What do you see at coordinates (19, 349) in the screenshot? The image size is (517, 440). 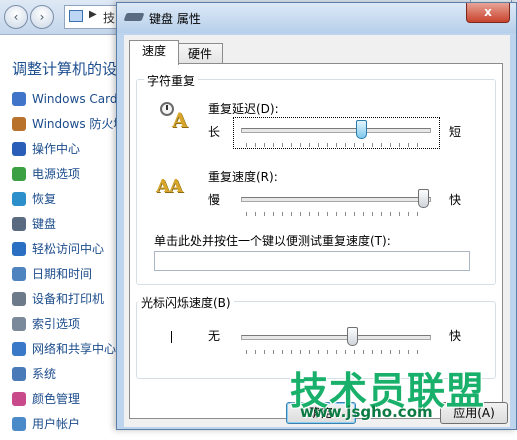 I see `network-icon` at bounding box center [19, 349].